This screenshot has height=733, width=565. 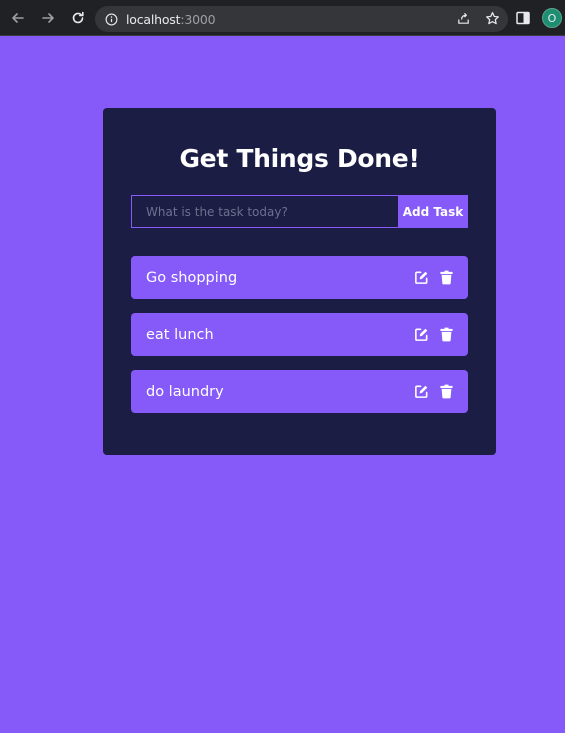 I want to click on todo-item: Go shopping, so click(x=299, y=277).